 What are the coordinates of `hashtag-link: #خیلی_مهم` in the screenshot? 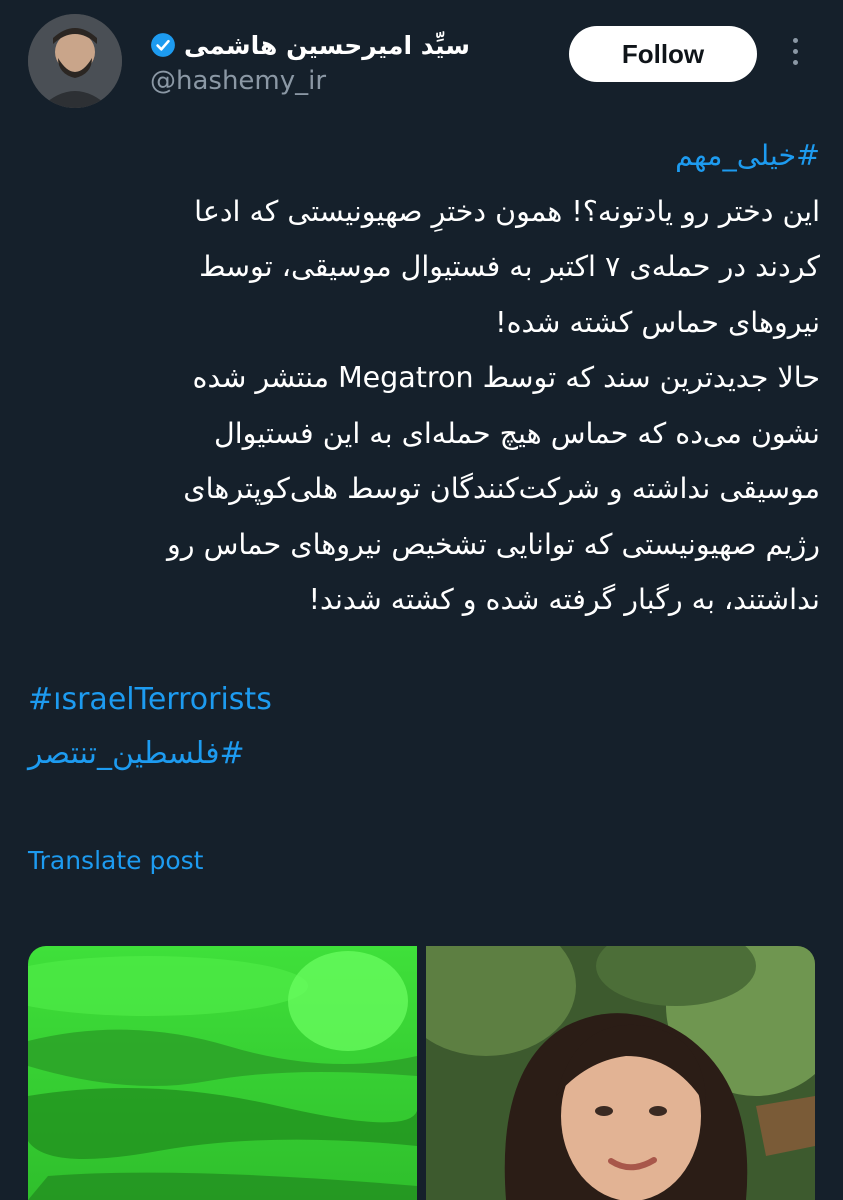 It's located at (422, 156).